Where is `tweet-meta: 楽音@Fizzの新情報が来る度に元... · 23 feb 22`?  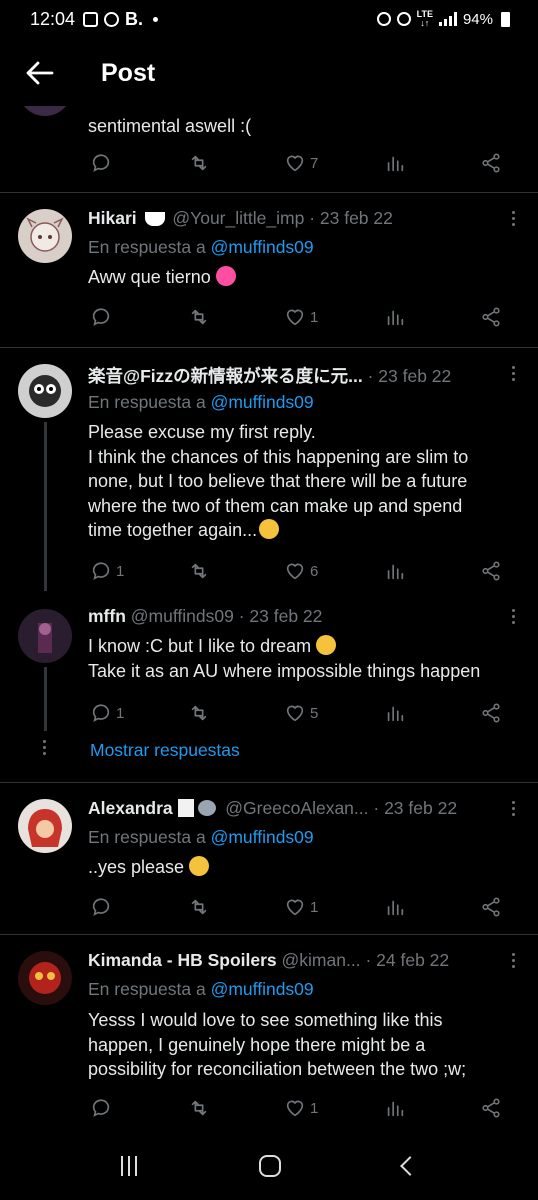
tweet-meta: 楽音@Fizzの新情報が来る度に元... · 23 feb 22 is located at coordinates (293, 375).